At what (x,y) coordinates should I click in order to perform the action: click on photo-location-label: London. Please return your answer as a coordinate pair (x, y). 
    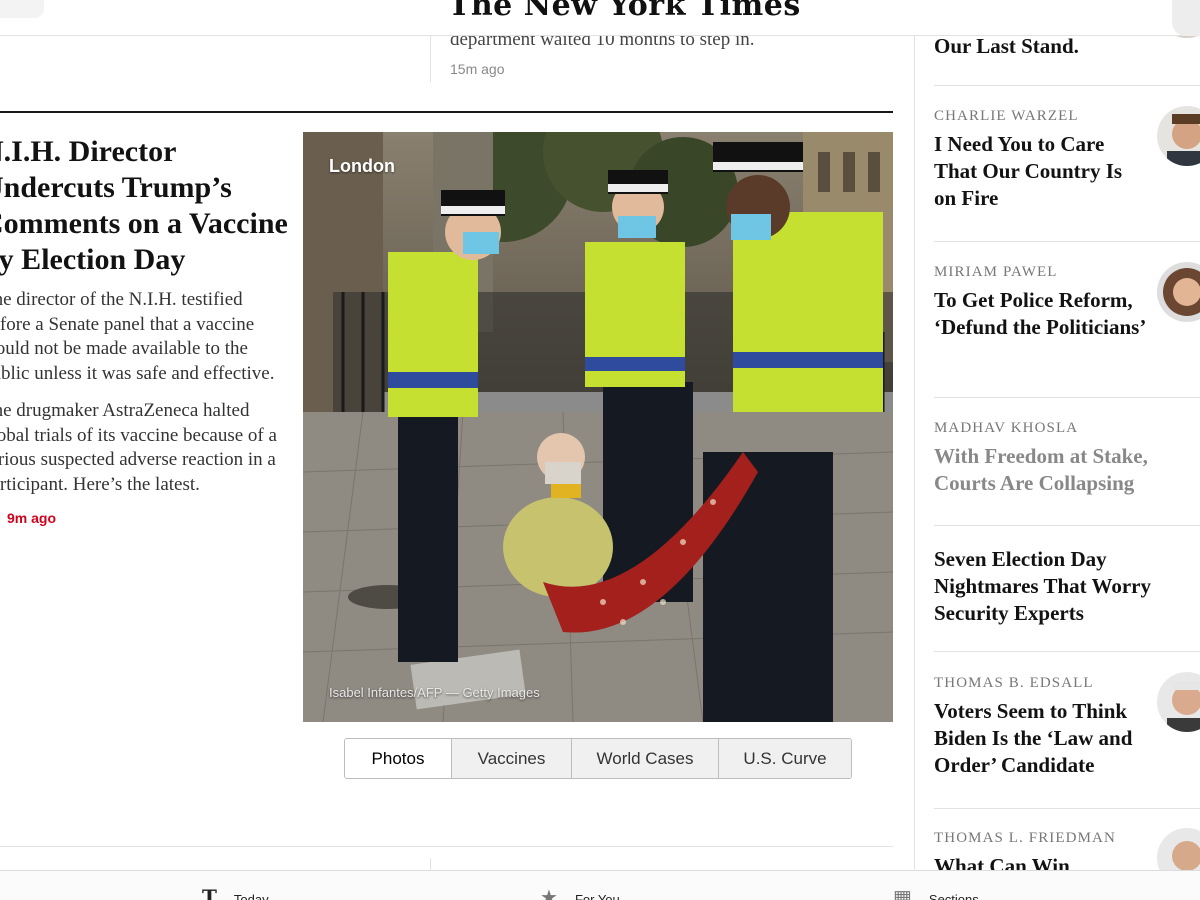
    Looking at the image, I should click on (362, 166).